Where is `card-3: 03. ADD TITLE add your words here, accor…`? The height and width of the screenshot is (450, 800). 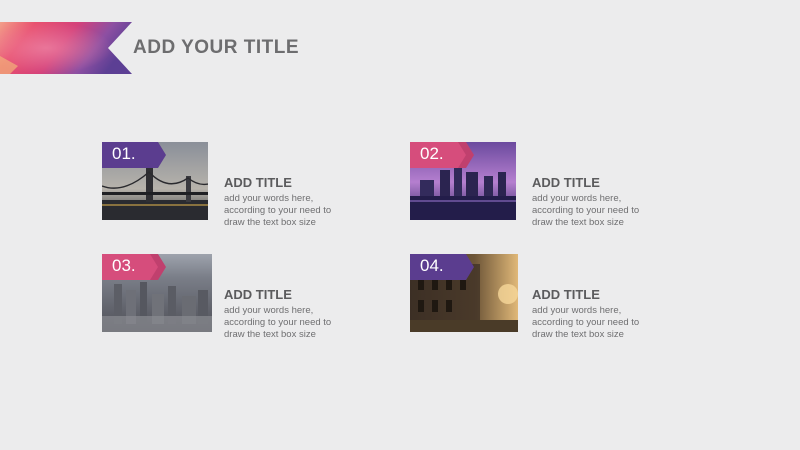
card-3: 03. ADD TITLE add your words here, accor… is located at coordinates (232, 299).